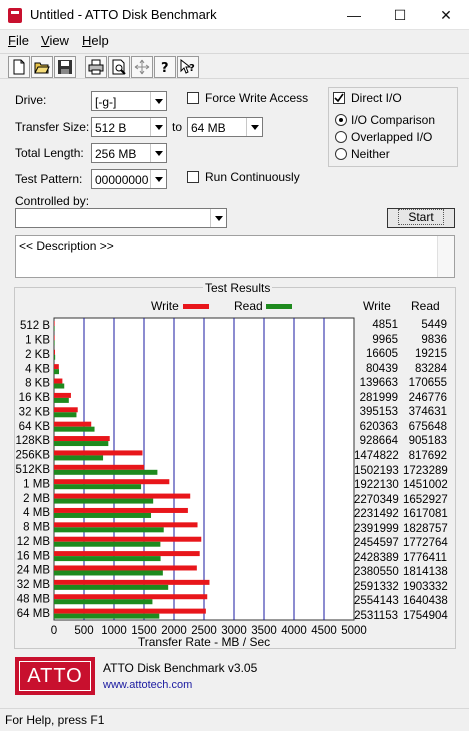 This screenshot has height=731, width=469. What do you see at coordinates (354, 631) in the screenshot?
I see `x-tick-label: 5000` at bounding box center [354, 631].